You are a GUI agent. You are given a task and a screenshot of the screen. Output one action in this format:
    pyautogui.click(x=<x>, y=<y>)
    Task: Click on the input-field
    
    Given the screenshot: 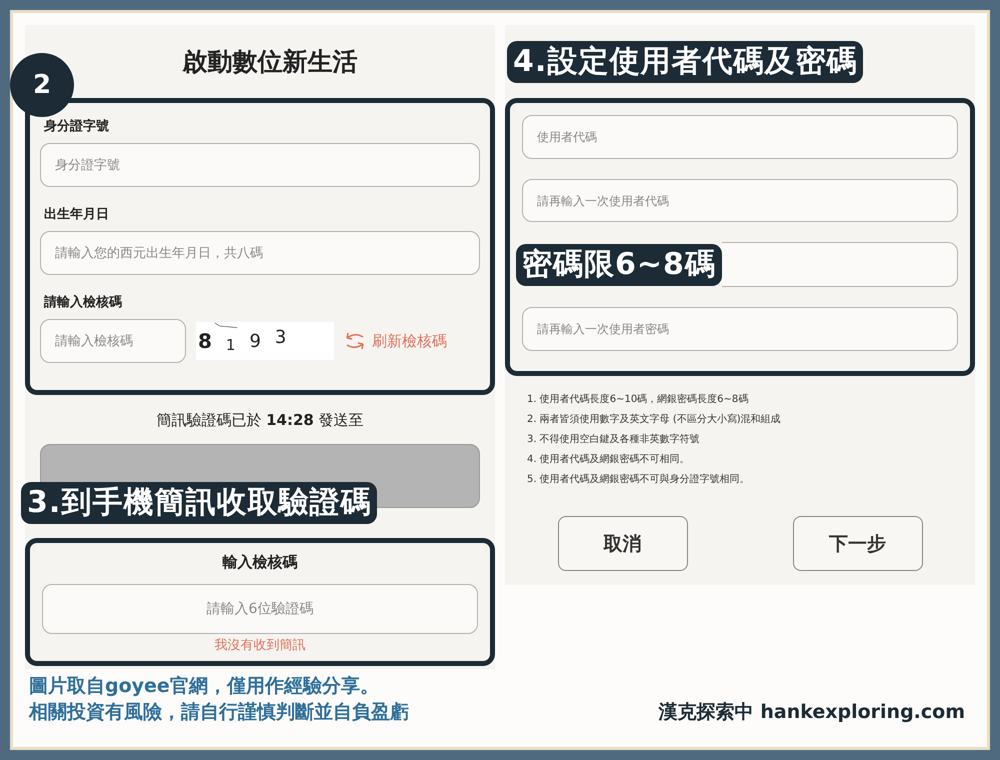 What is the action you would take?
    pyautogui.click(x=840, y=265)
    